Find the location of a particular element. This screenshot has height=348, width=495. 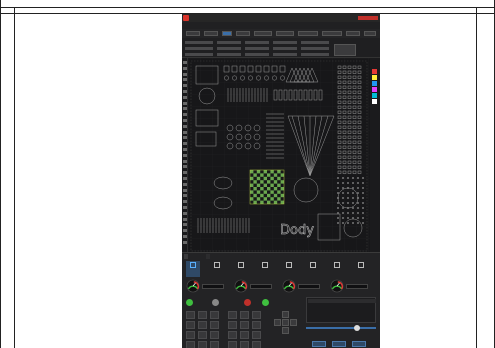

frame-button is located at coordinates (241, 269).